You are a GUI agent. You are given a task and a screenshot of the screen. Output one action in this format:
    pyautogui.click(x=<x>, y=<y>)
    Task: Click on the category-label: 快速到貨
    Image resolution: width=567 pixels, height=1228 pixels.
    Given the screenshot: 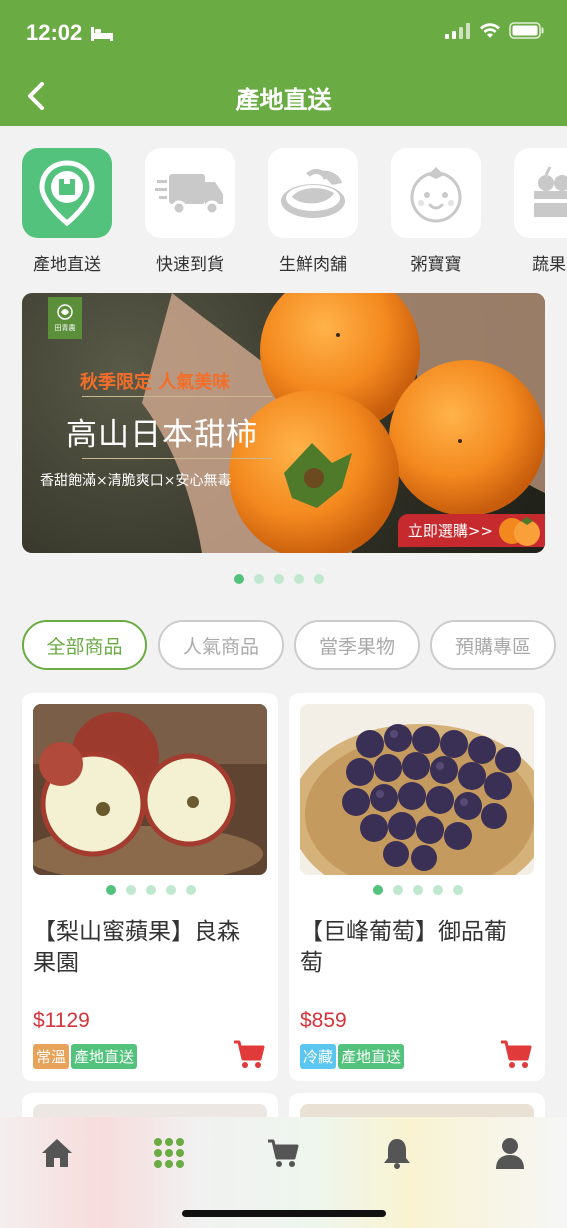 What is the action you would take?
    pyautogui.click(x=190, y=265)
    